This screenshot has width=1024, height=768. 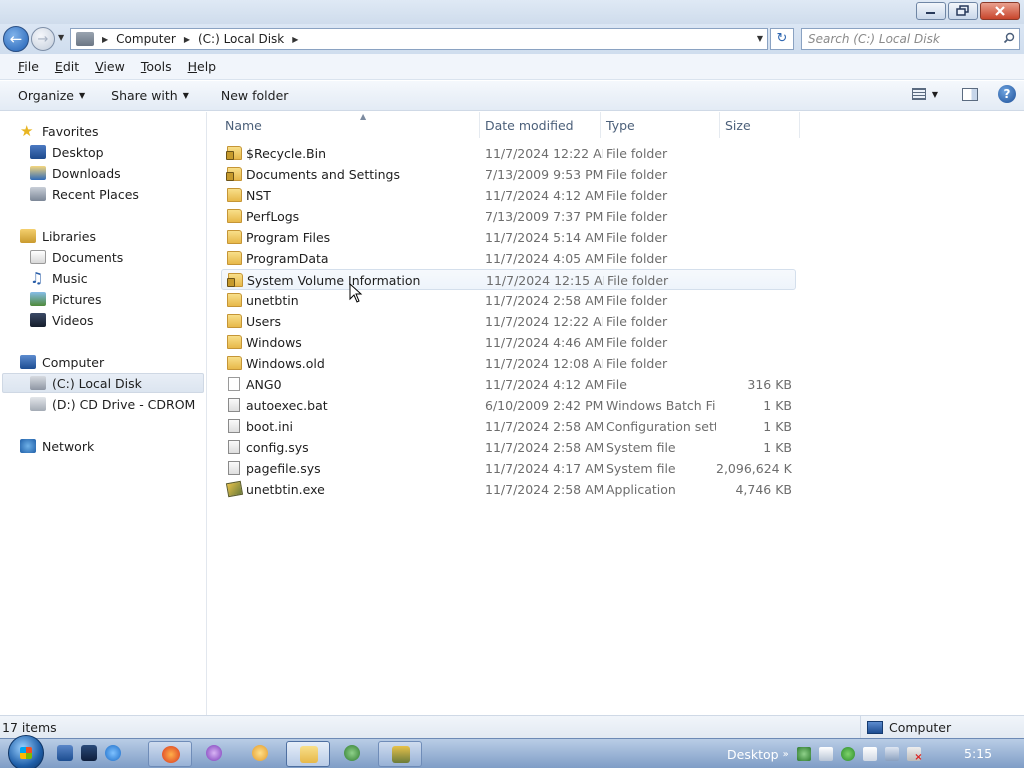 I want to click on paint-icon, so click(x=260, y=753).